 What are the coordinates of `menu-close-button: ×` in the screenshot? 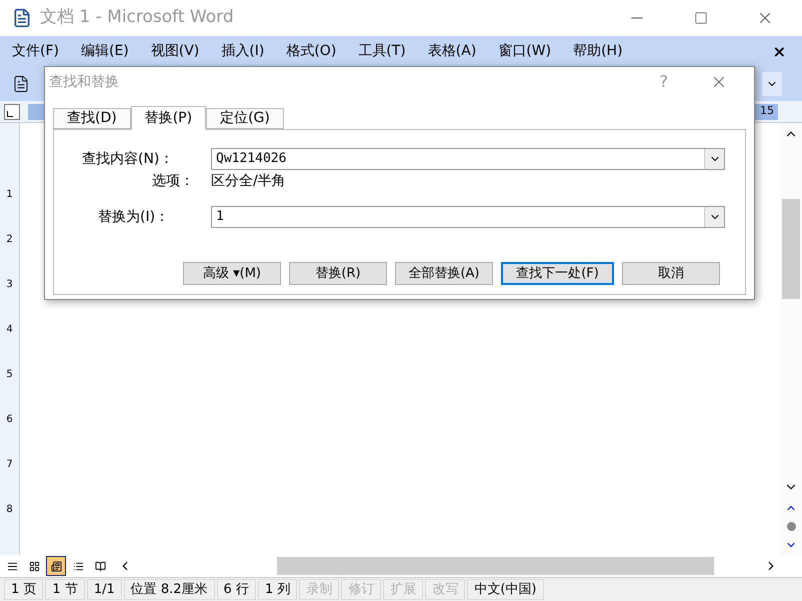 It's located at (781, 52).